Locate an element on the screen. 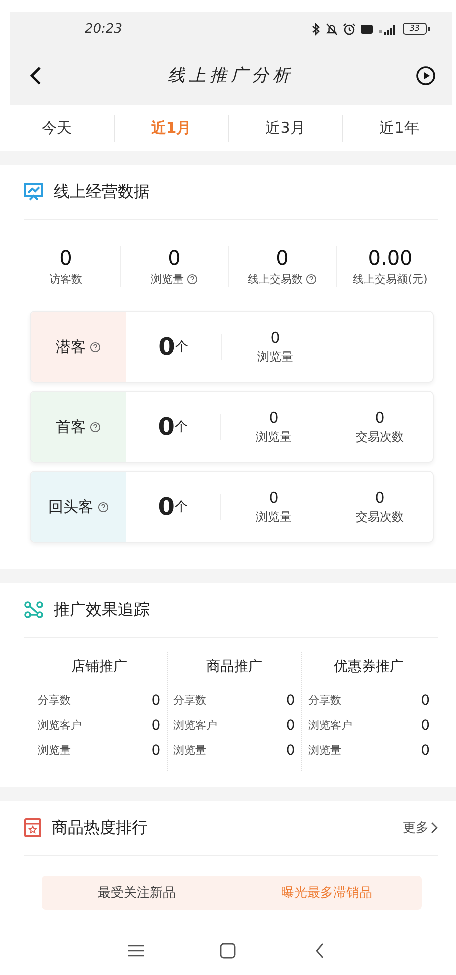 This screenshot has height=975, width=456. section-title: 商品热度排行 is located at coordinates (100, 828).